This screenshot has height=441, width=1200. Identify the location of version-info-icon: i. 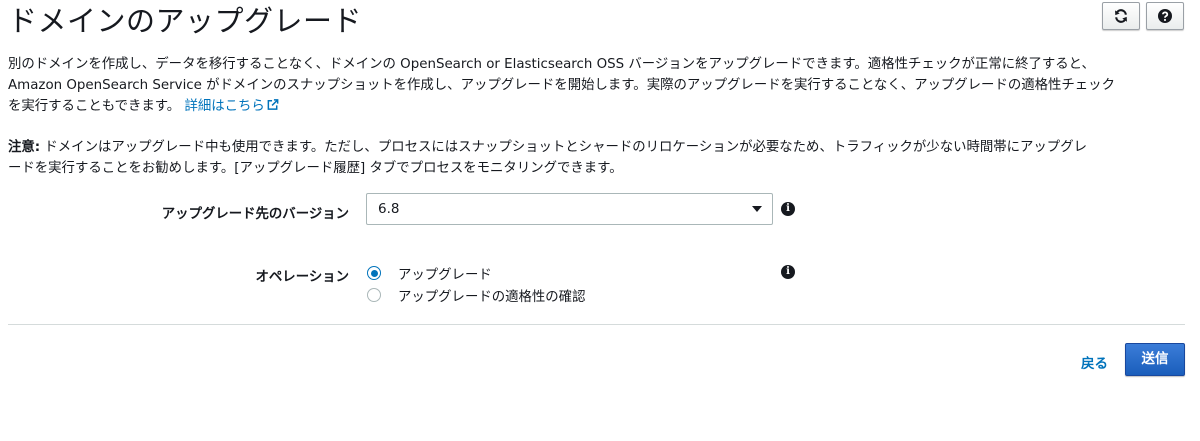
(788, 209).